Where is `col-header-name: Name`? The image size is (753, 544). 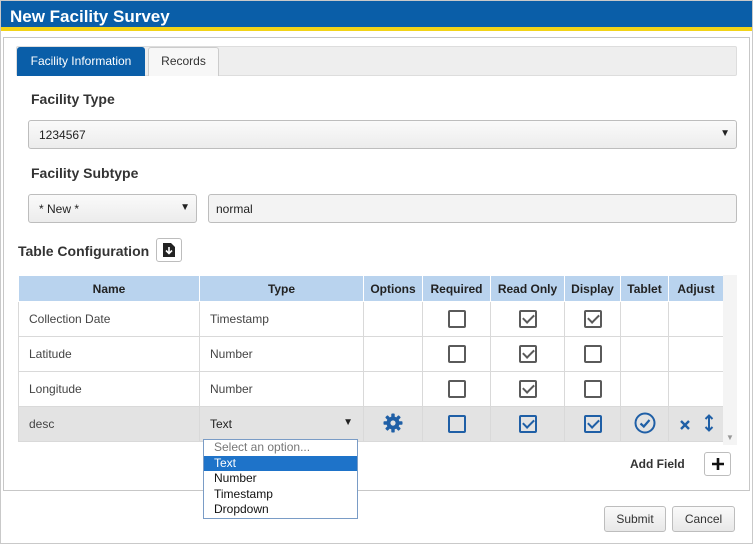
col-header-name: Name is located at coordinates (109, 288).